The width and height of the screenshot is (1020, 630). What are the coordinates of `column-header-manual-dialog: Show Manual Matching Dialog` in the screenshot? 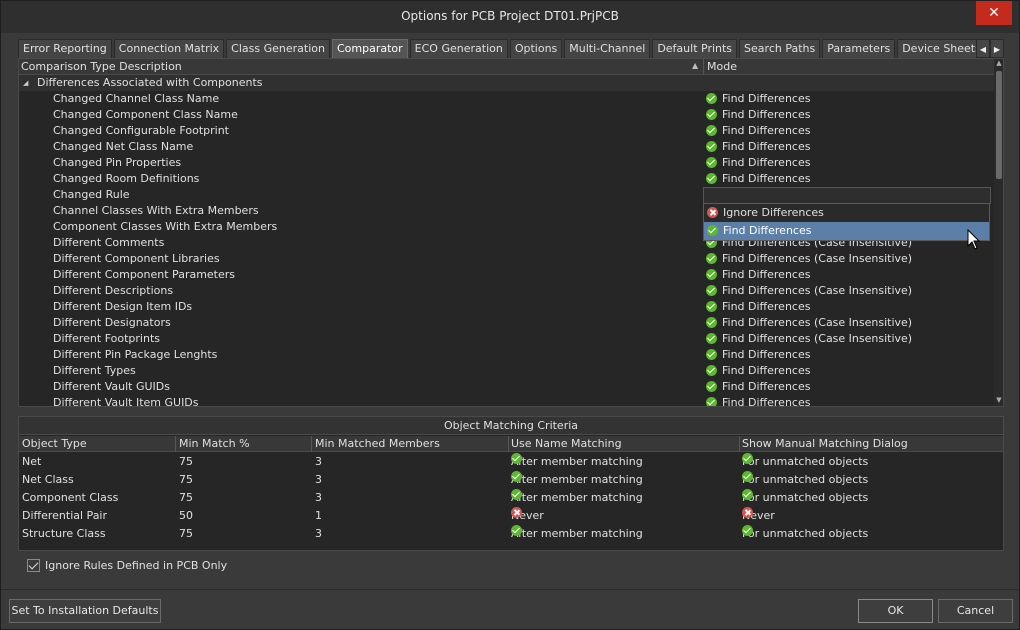 It's located at (825, 444).